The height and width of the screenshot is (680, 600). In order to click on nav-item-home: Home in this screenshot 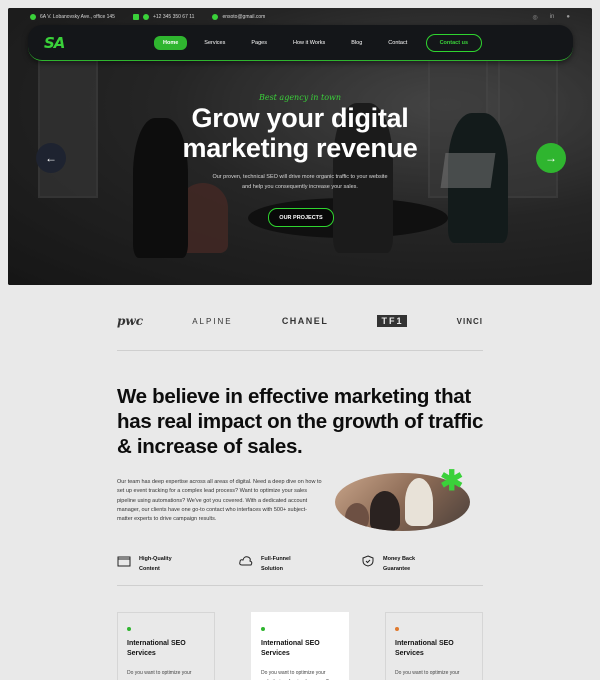, I will do `click(171, 42)`.